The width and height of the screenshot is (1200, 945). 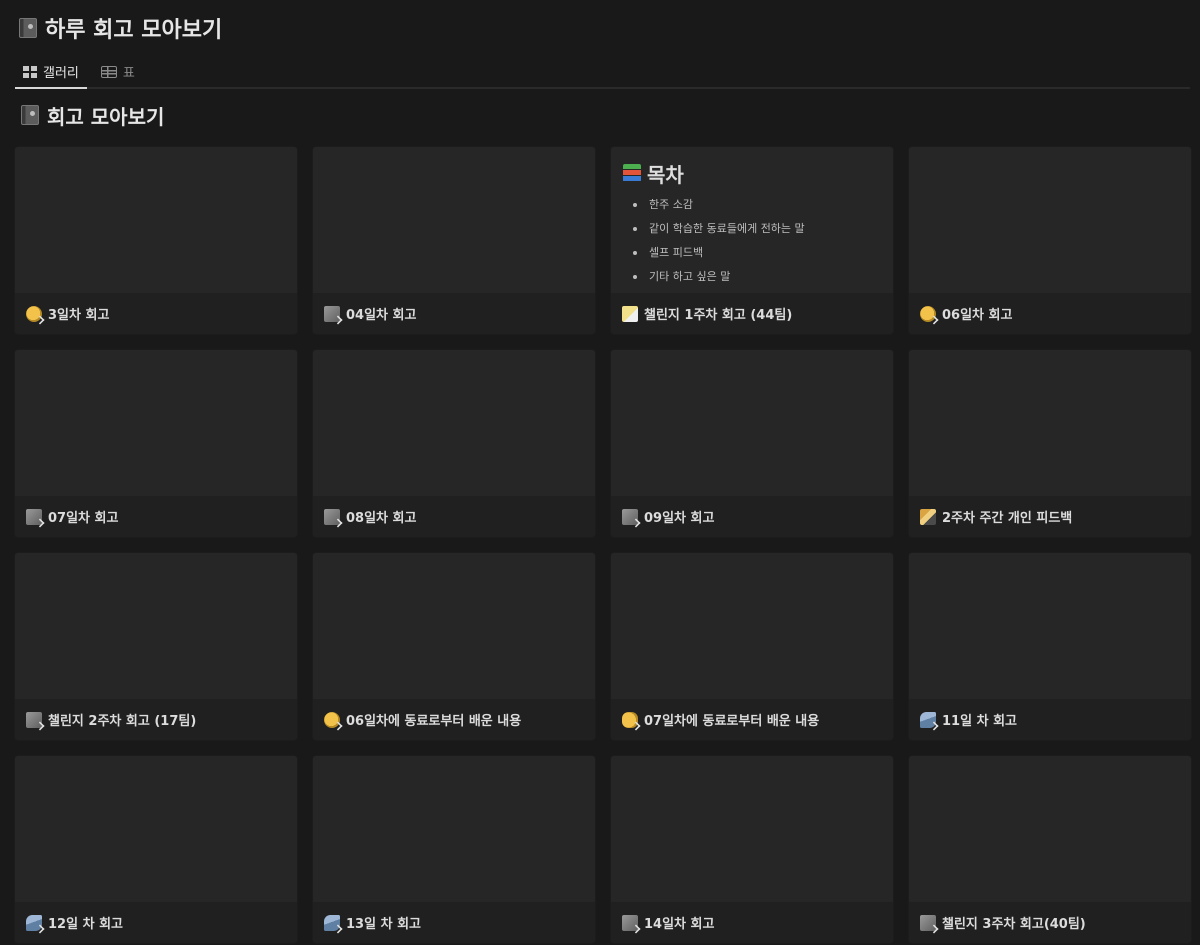 I want to click on gallery-card: 09일차 회고, so click(x=752, y=443).